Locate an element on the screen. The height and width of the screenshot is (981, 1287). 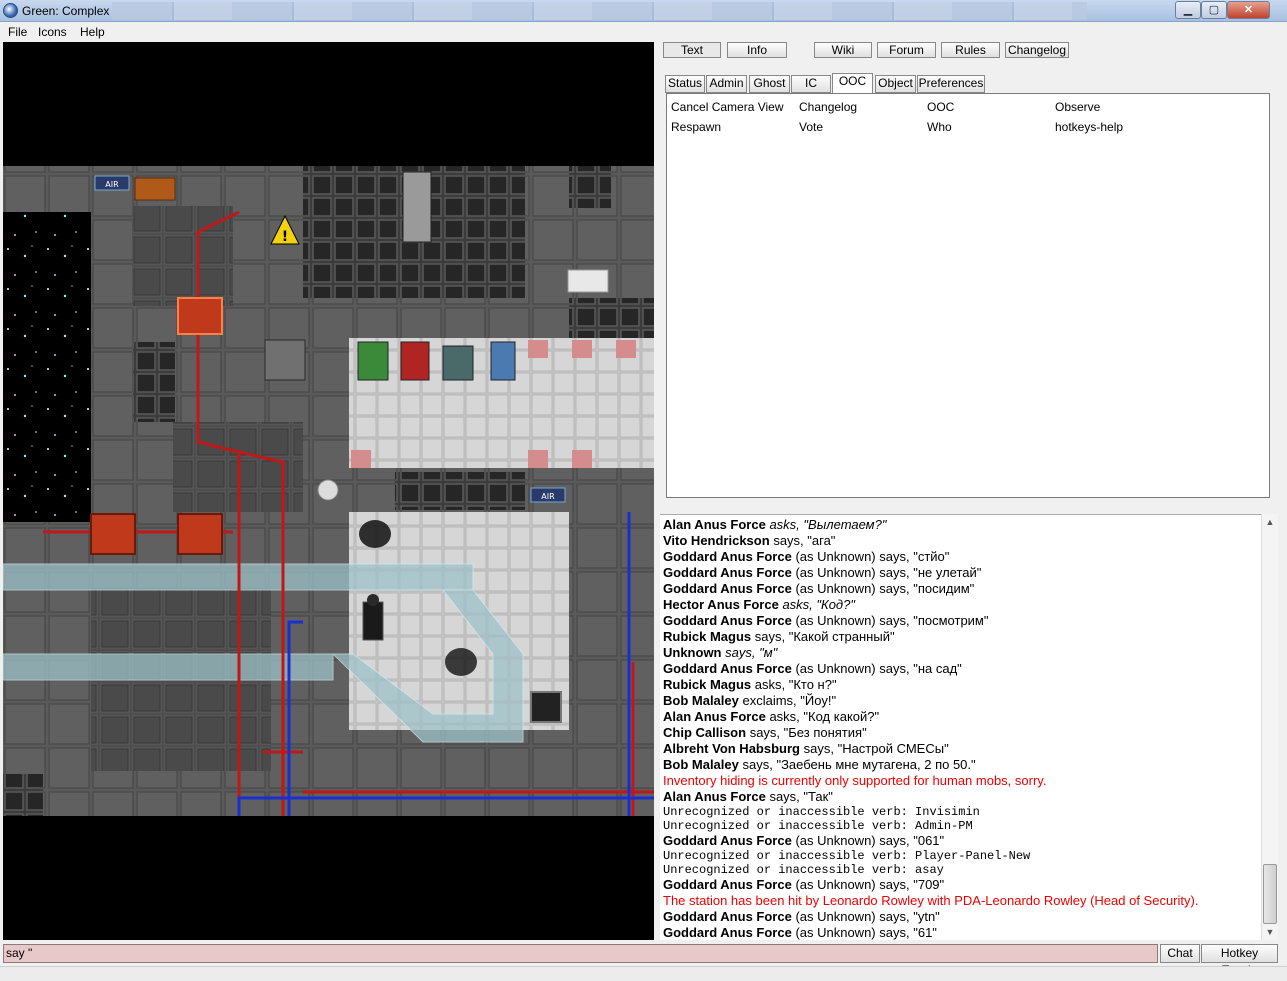
chat-message: Unknown says, "м" is located at coordinates (960, 653).